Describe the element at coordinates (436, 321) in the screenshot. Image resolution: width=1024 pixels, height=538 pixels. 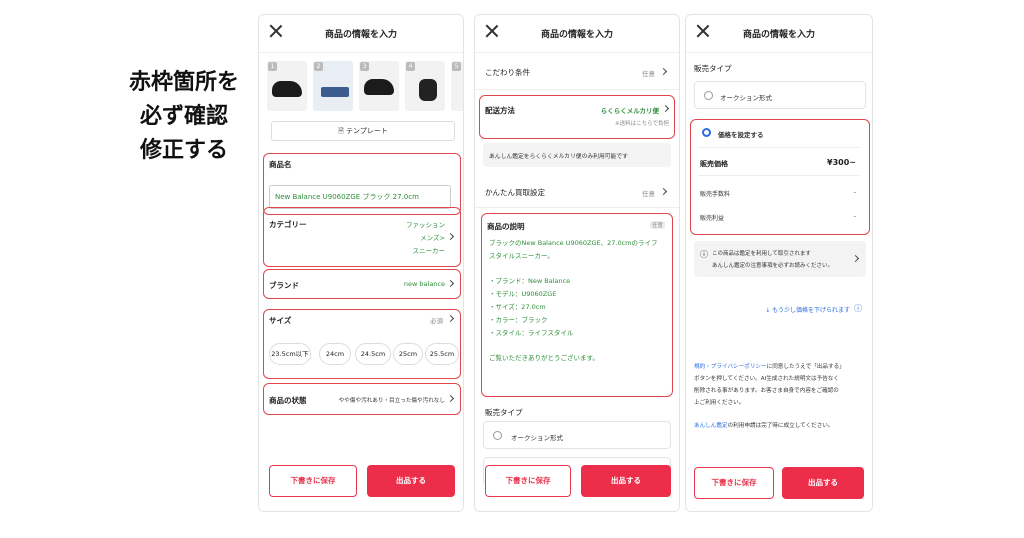
I see `size-required-tag: 必須` at that location.